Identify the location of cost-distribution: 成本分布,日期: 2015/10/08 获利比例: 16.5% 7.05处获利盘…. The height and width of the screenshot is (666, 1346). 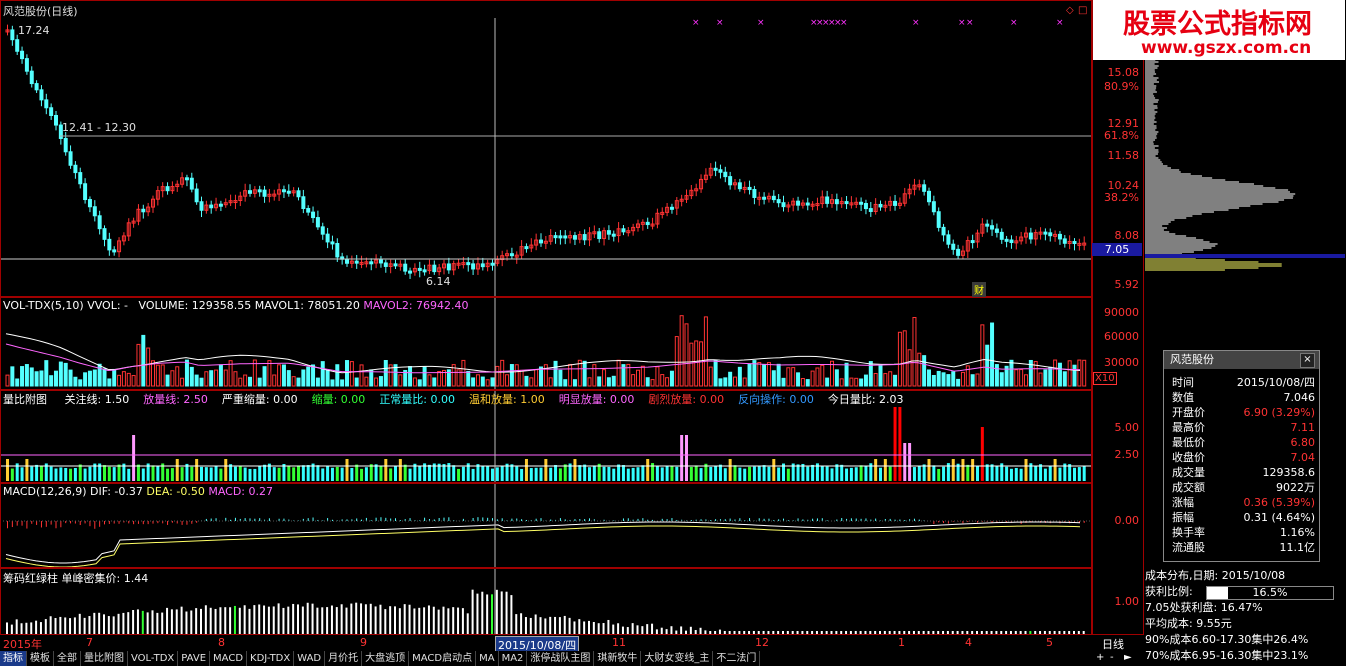
(1245, 617).